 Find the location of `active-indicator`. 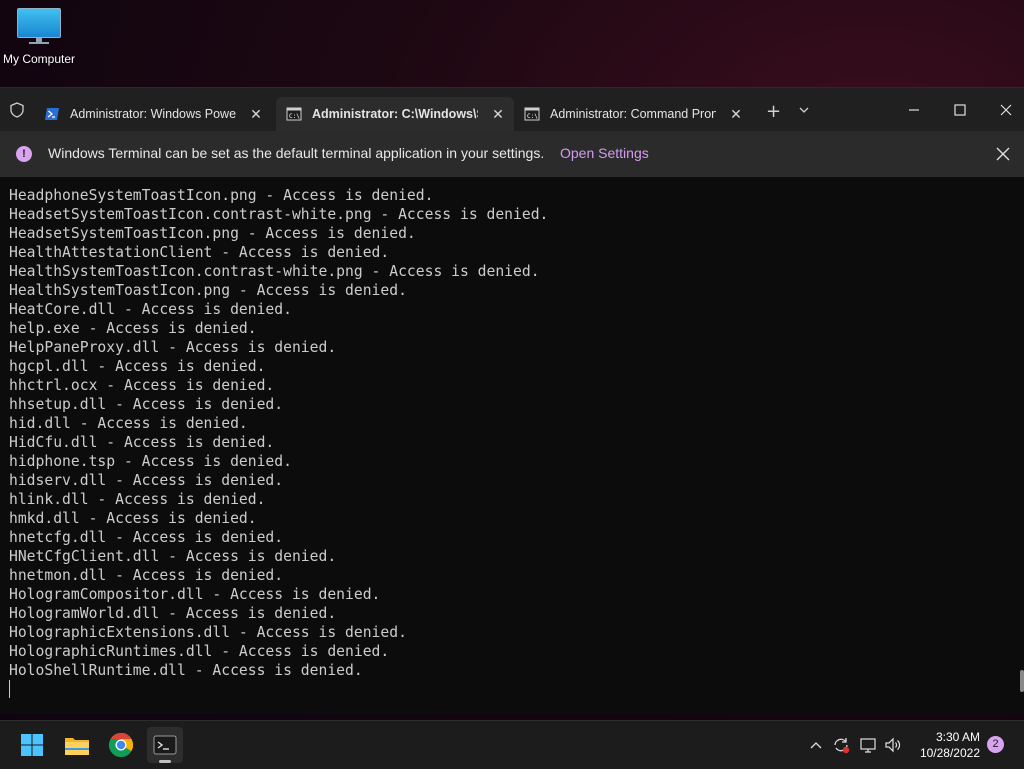

active-indicator is located at coordinates (165, 761).